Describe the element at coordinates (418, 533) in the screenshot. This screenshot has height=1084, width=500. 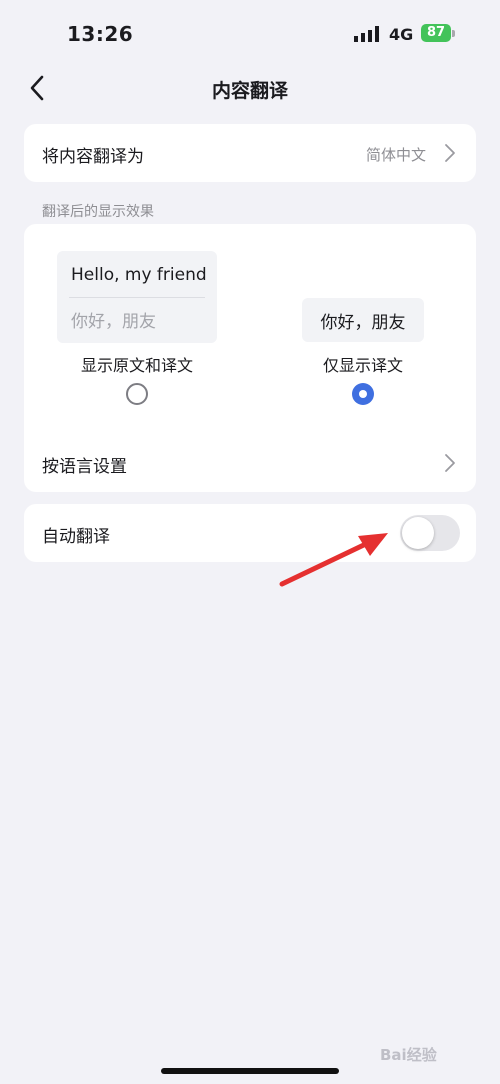
I see `toggle-knob` at that location.